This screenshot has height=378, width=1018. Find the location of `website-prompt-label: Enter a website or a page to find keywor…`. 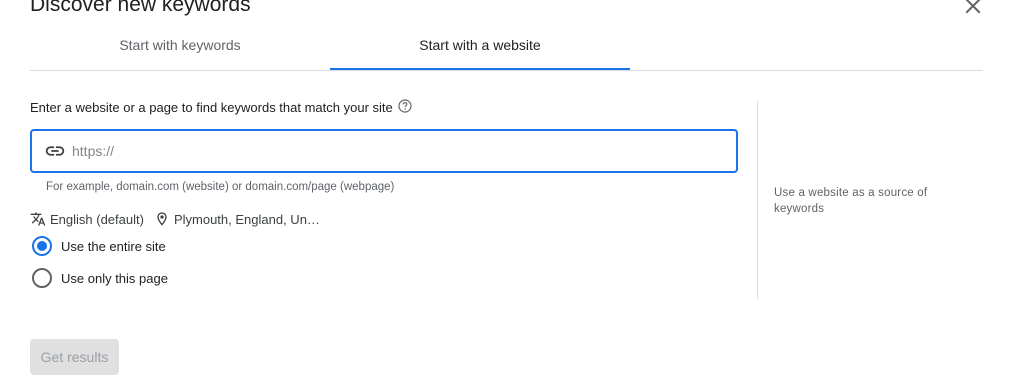

website-prompt-label: Enter a website or a page to find keywor… is located at coordinates (211, 107).